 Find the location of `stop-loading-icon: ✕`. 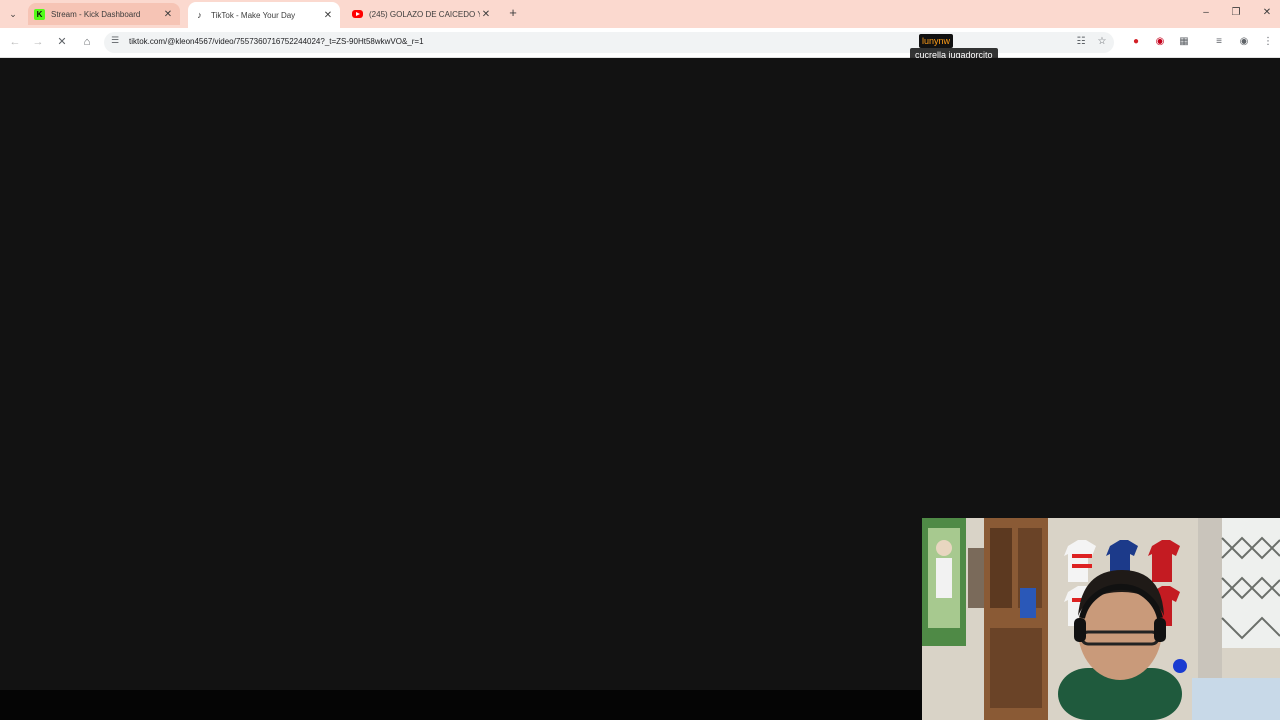

stop-loading-icon: ✕ is located at coordinates (62, 42).